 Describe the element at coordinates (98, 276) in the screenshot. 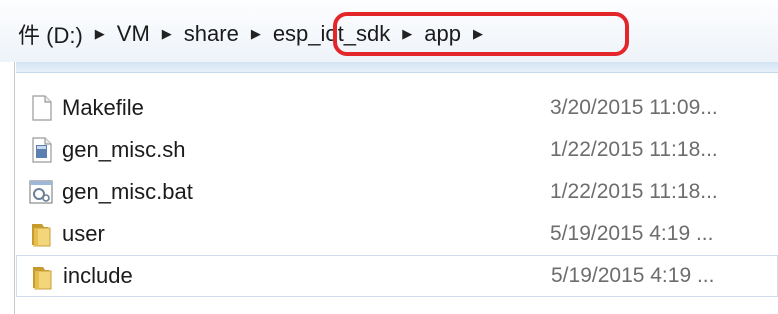

I see `file-name: include` at that location.